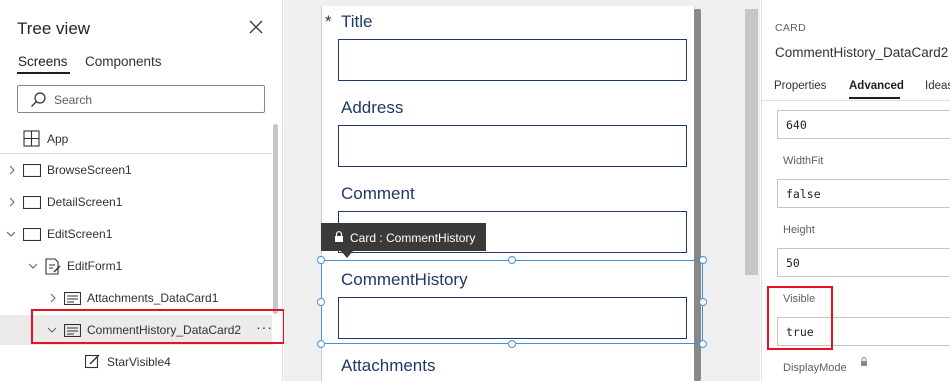 Image resolution: width=950 pixels, height=381 pixels. Describe the element at coordinates (512, 146) in the screenshot. I see `address-input` at that location.